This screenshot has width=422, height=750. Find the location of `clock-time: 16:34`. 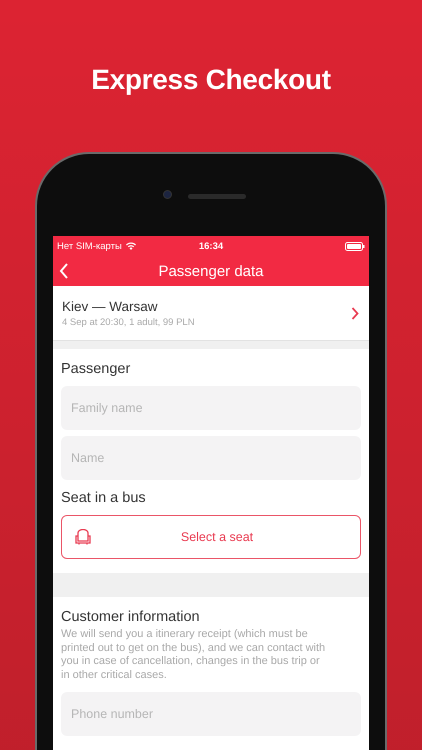

clock-time: 16:34 is located at coordinates (211, 246).